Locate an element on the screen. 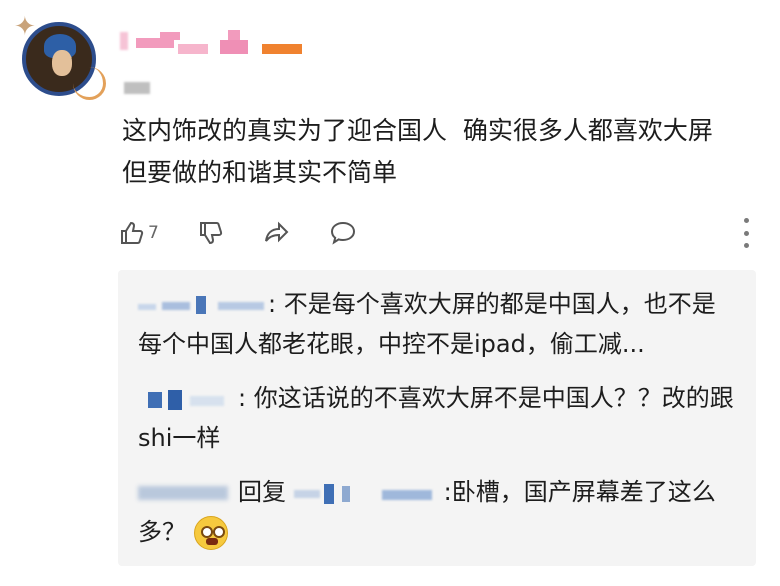  reply-button is located at coordinates (343, 233).